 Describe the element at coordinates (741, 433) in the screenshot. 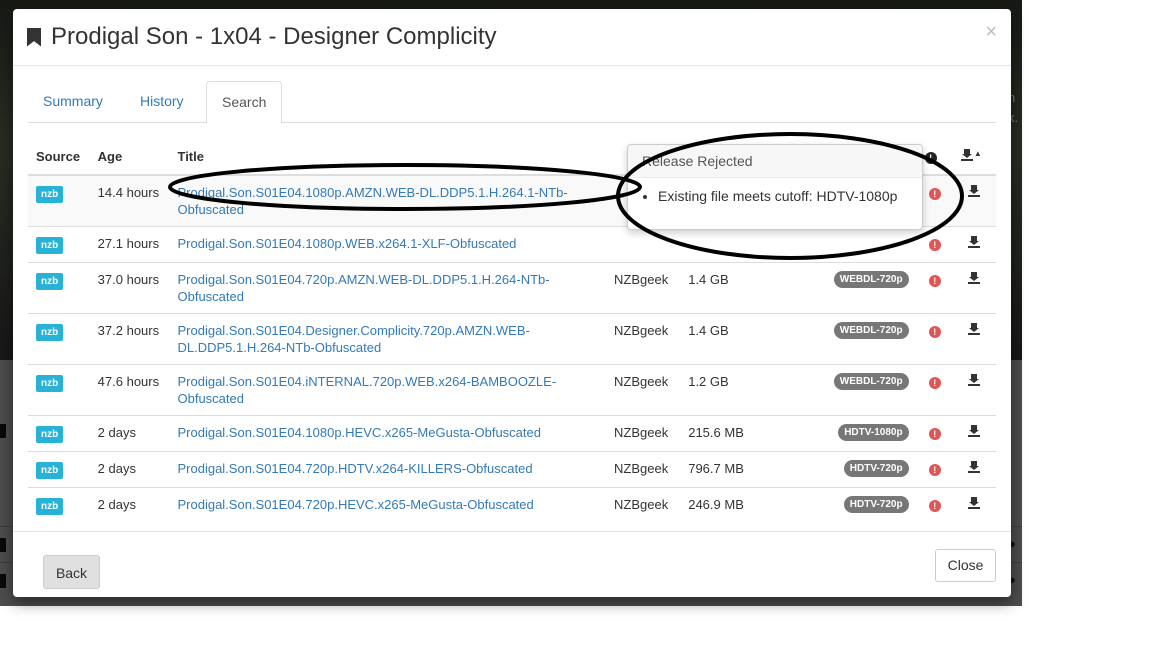

I see `size-cell: 215.6 MB` at that location.